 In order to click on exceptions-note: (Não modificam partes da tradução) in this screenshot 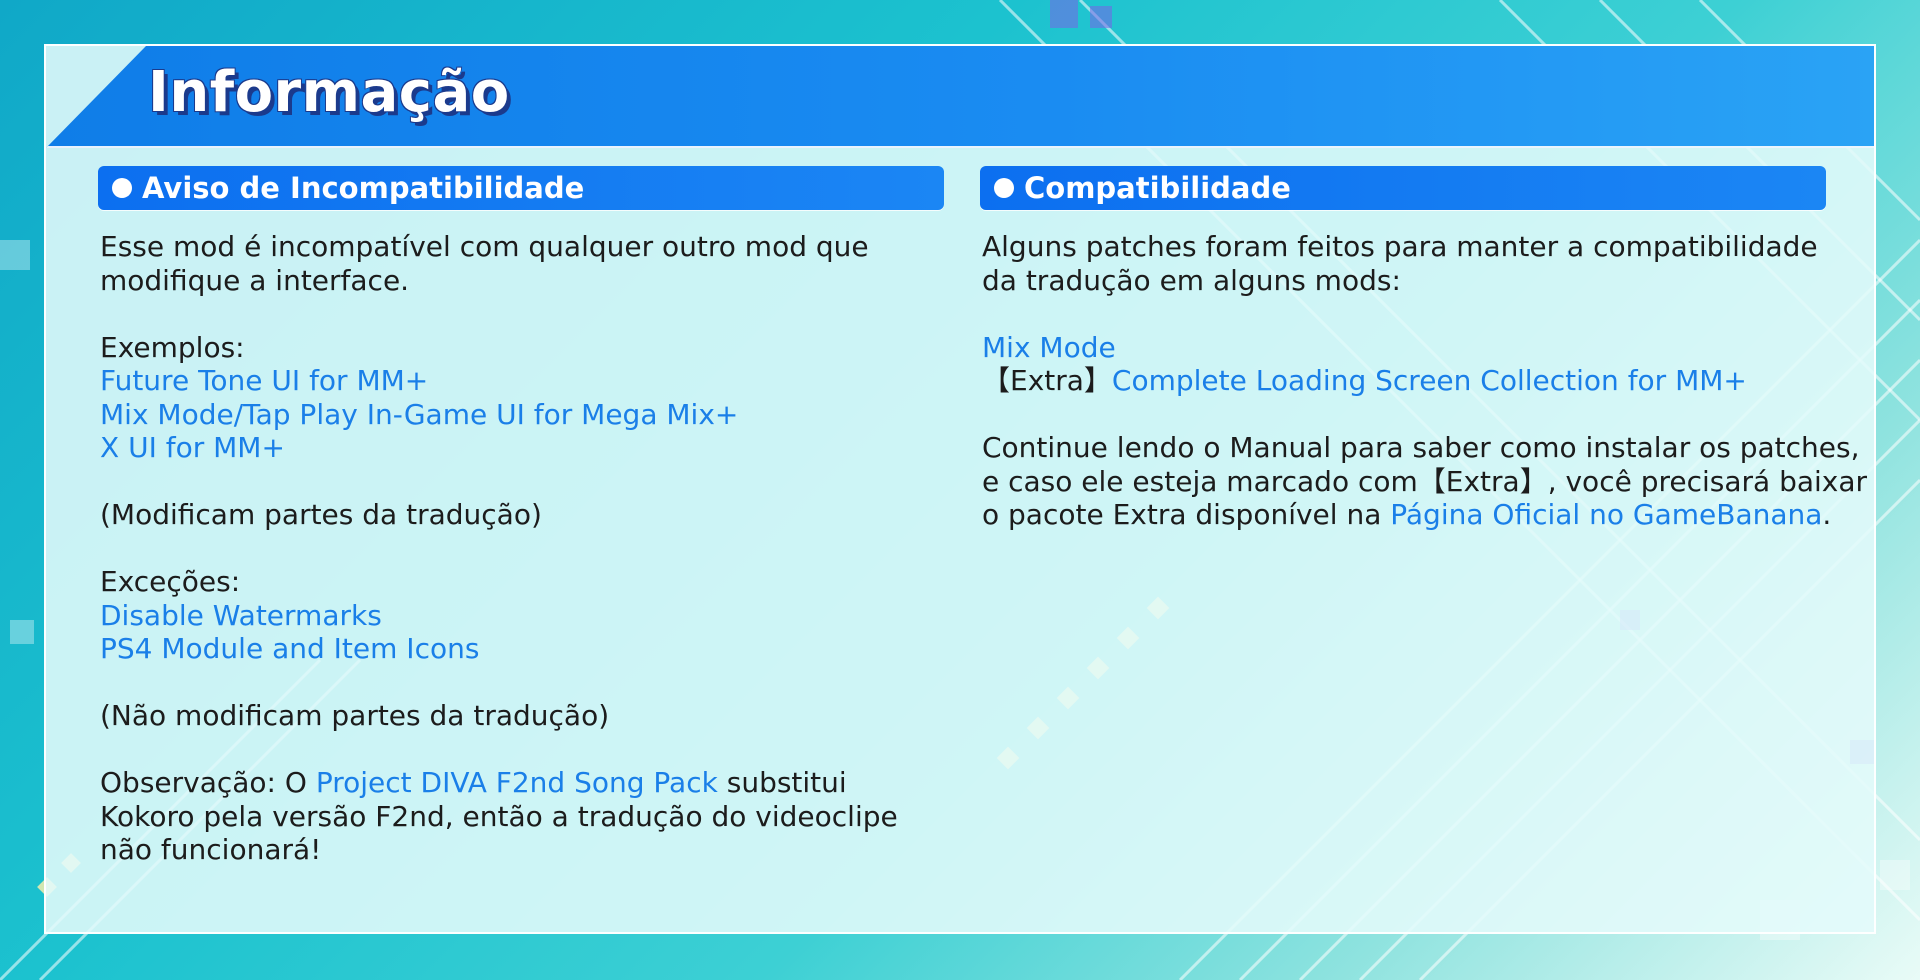, I will do `click(355, 715)`.